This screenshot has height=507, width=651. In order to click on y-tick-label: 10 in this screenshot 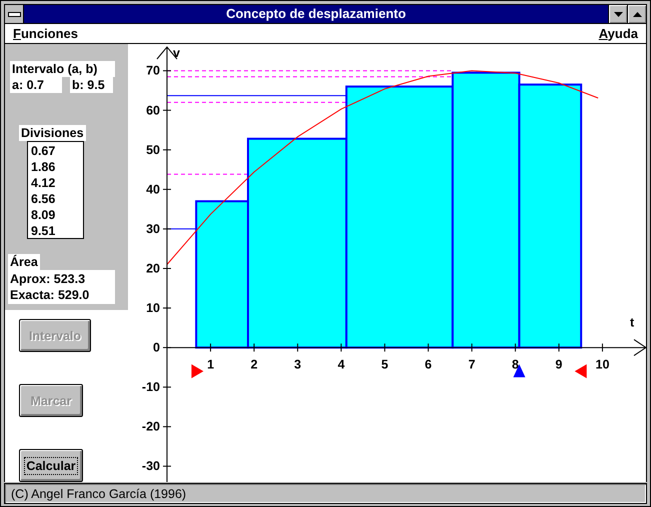, I will do `click(153, 308)`.